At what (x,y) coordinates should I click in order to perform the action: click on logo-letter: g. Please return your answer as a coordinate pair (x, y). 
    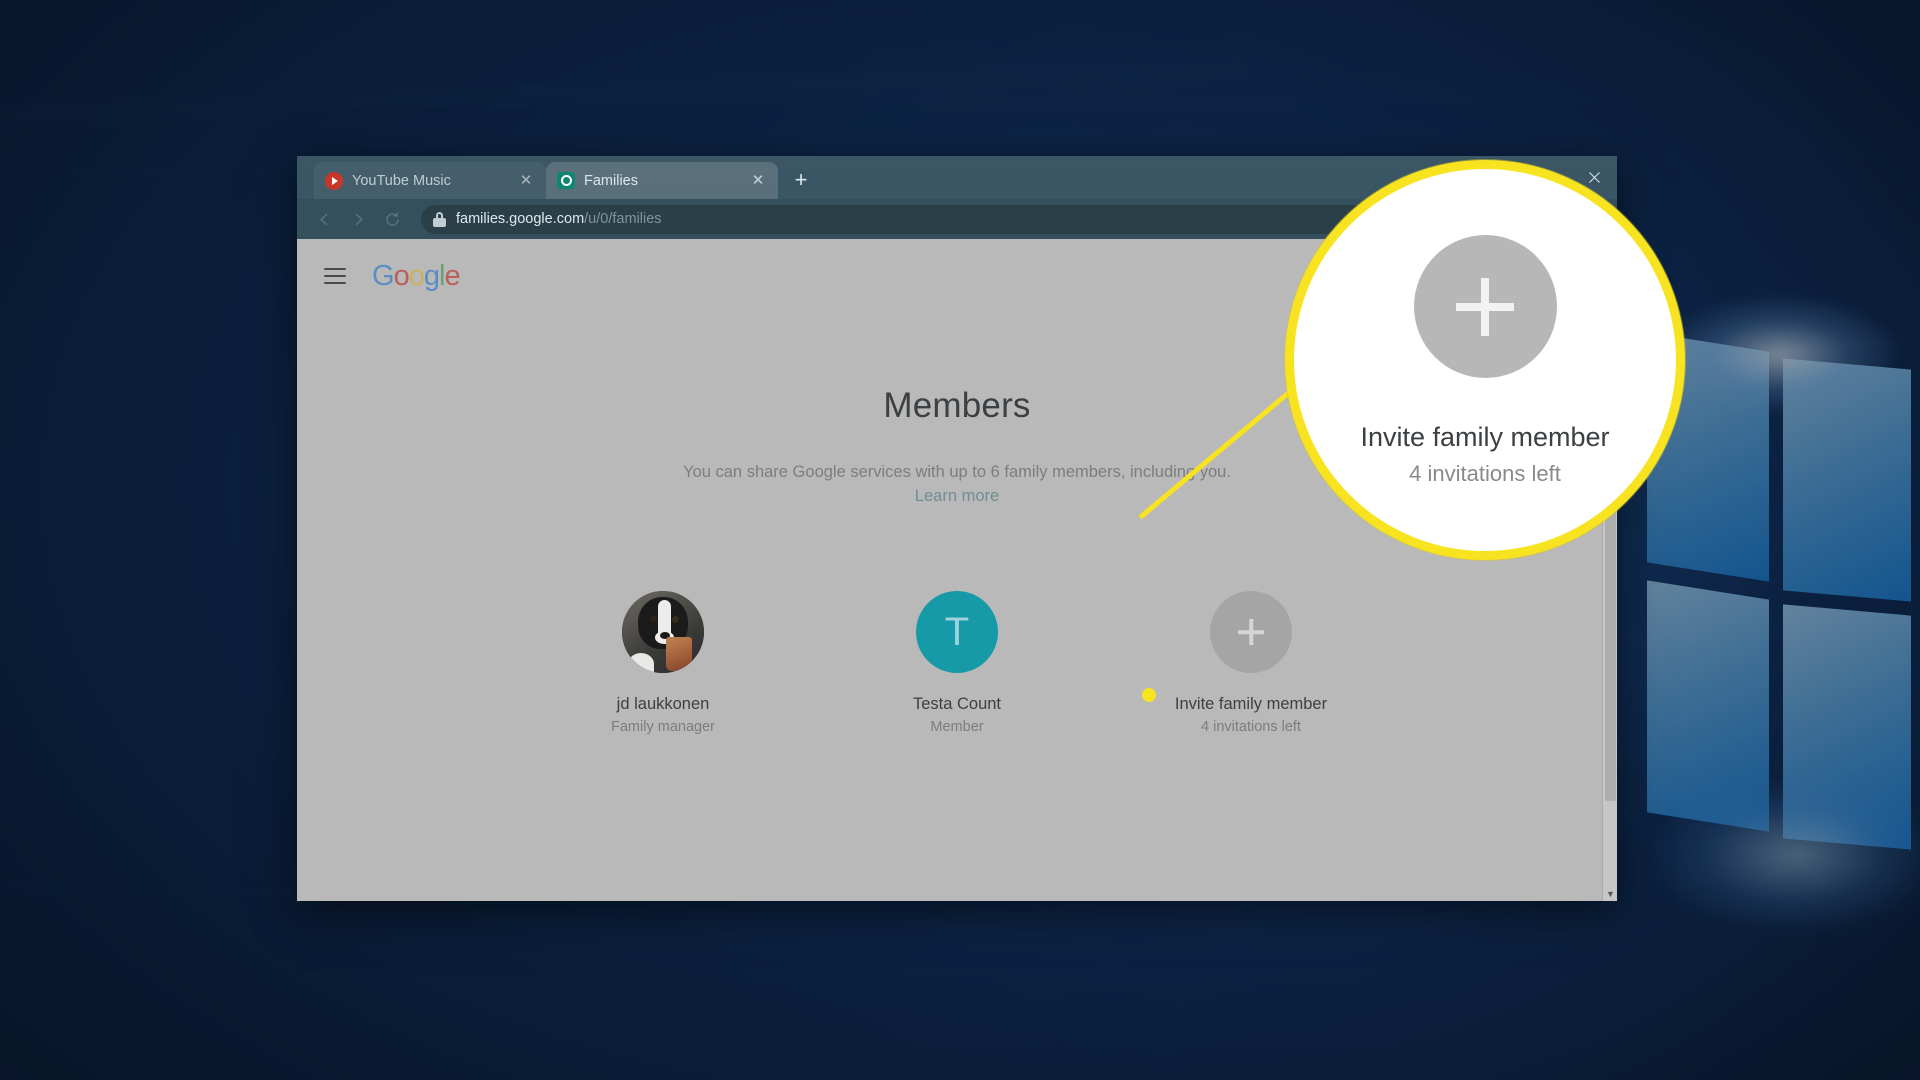
    Looking at the image, I should click on (431, 275).